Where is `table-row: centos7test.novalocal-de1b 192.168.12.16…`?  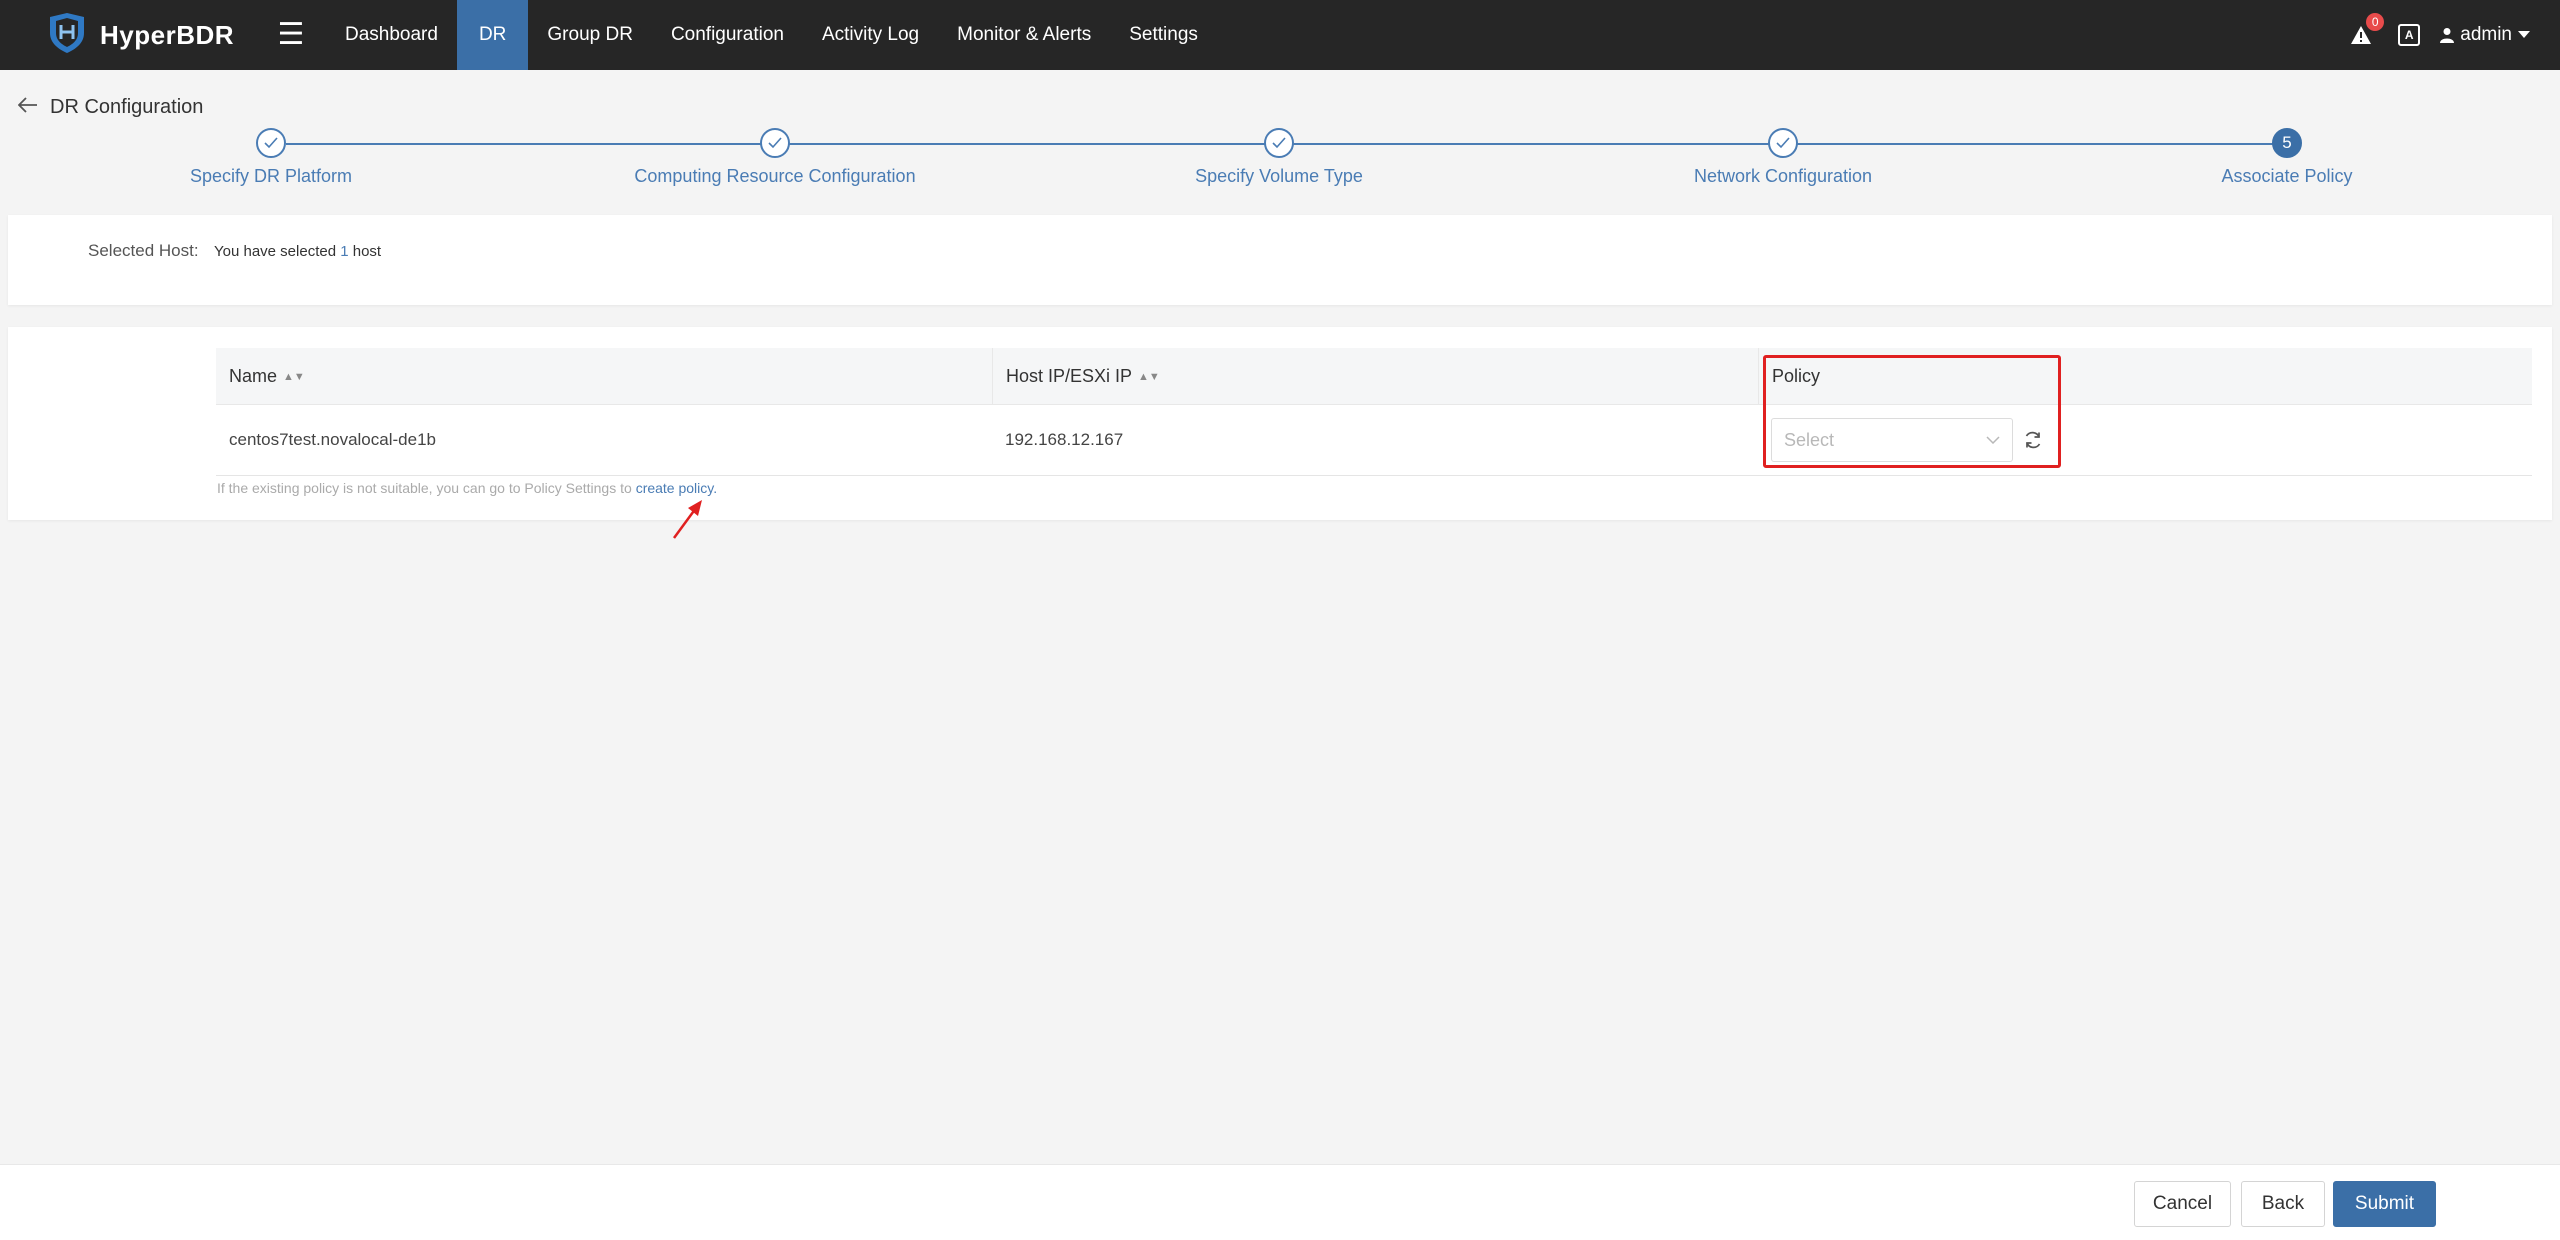
table-row: centos7test.novalocal-de1b 192.168.12.16… is located at coordinates (1374, 440).